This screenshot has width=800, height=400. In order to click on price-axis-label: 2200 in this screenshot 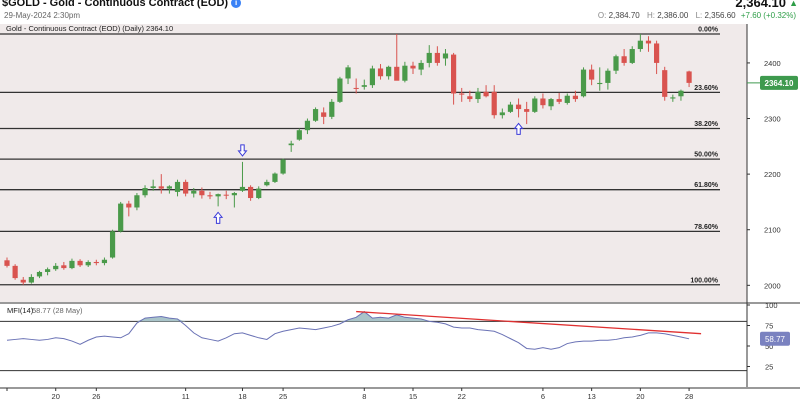, I will do `click(772, 174)`.